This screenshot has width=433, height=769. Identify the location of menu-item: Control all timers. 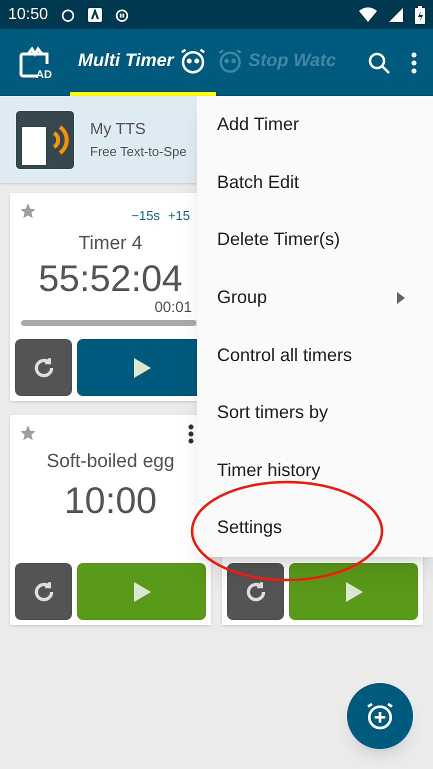
(315, 355).